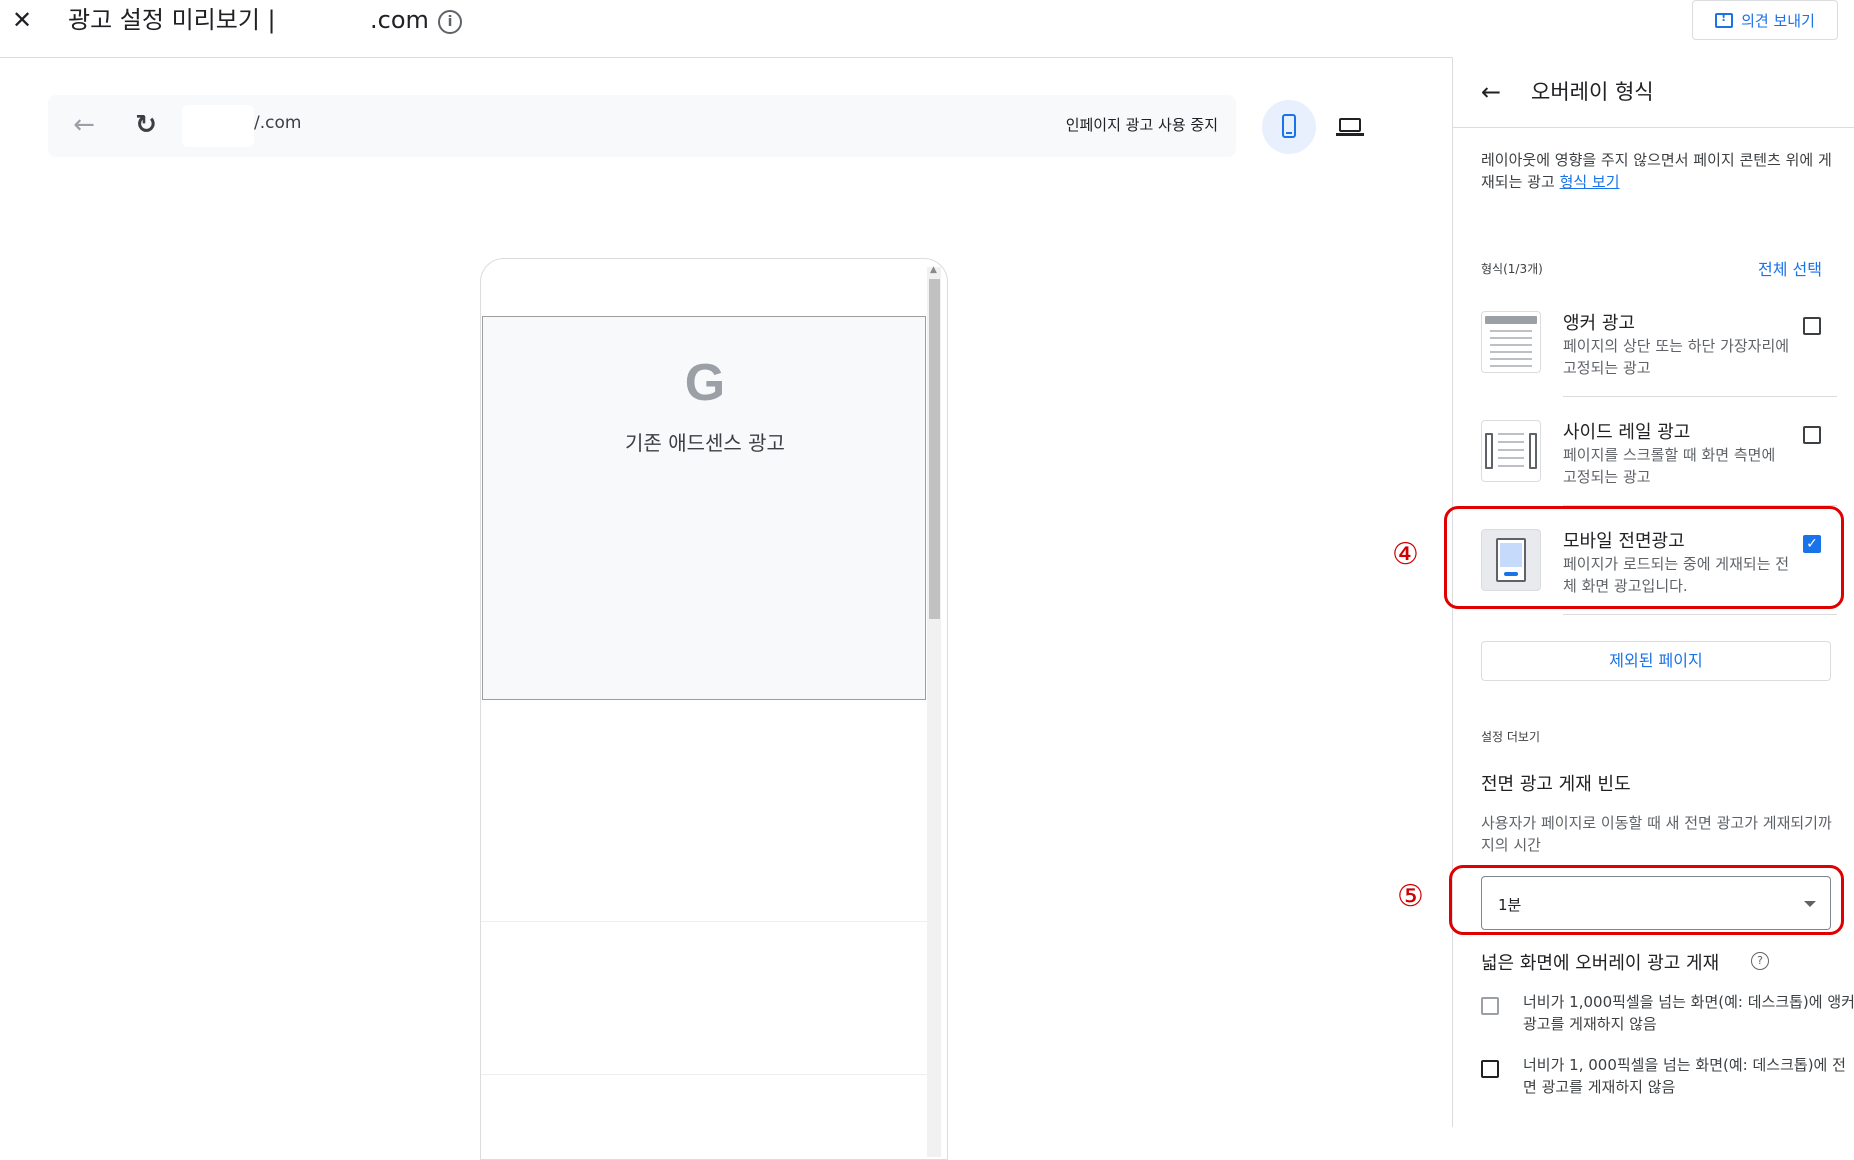 This screenshot has height=1160, width=1854. What do you see at coordinates (934, 449) in the screenshot?
I see `phone-scroll-thumb` at bounding box center [934, 449].